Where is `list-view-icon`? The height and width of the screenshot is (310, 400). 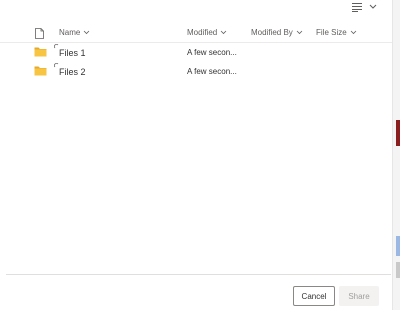 list-view-icon is located at coordinates (357, 7).